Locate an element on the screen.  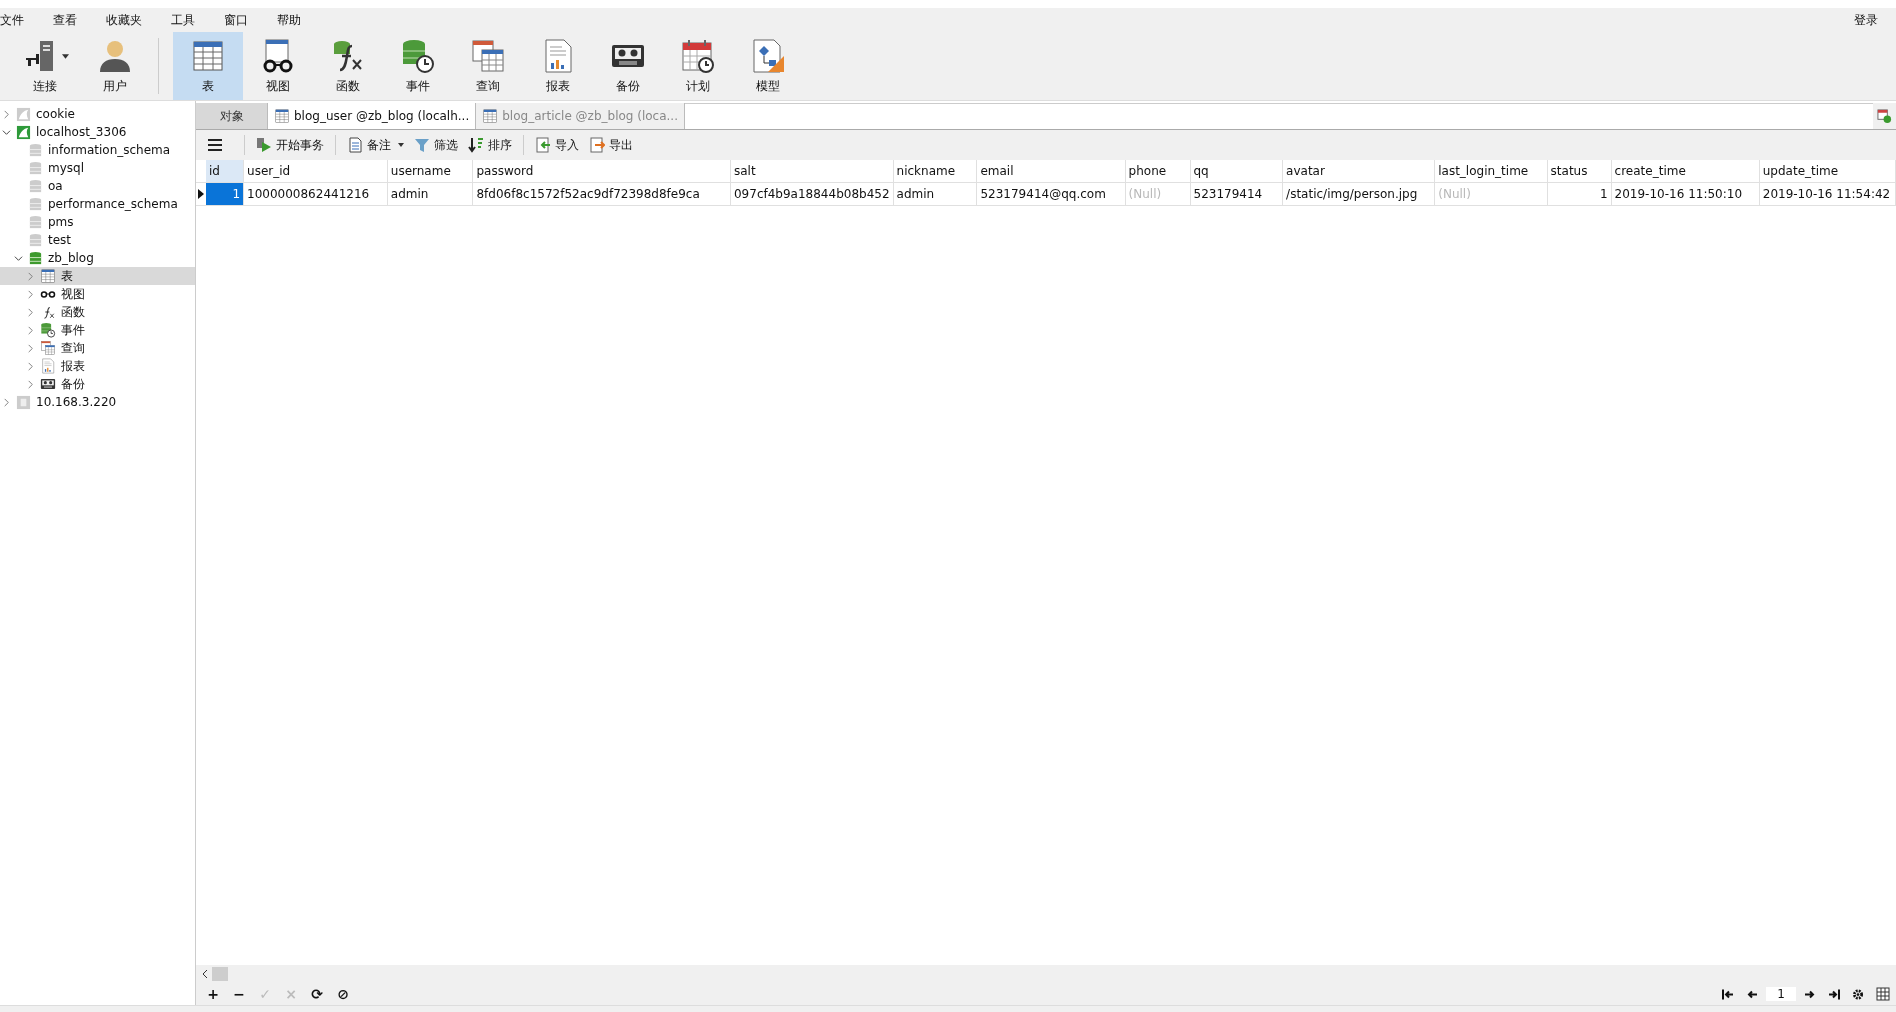
column-header: username is located at coordinates (430, 171).